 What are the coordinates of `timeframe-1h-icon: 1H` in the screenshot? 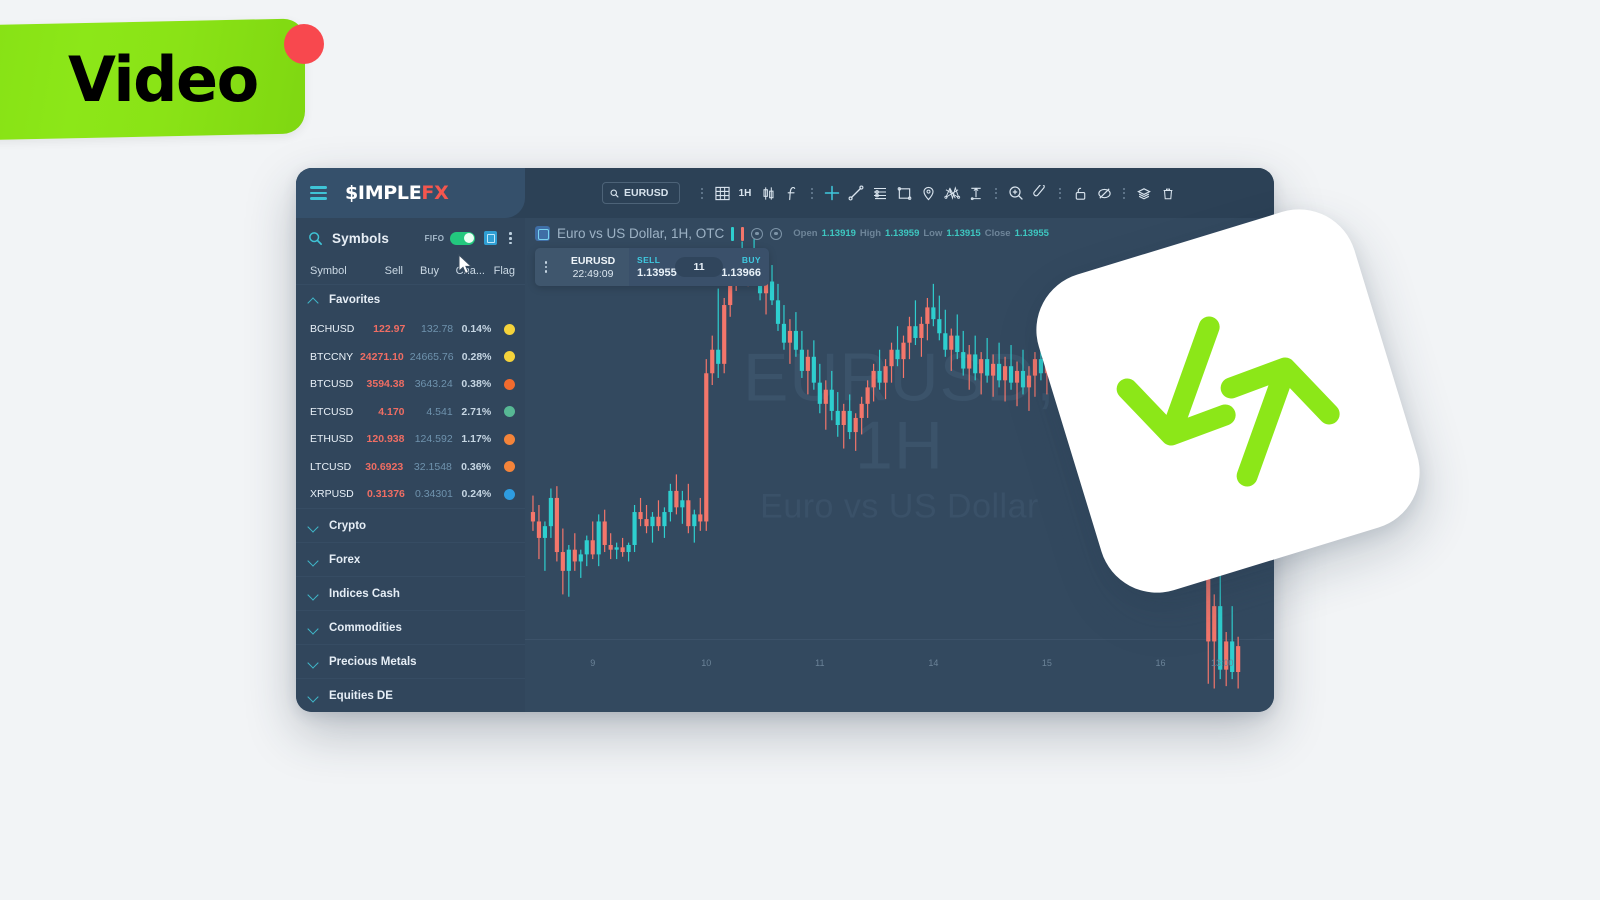 It's located at (745, 193).